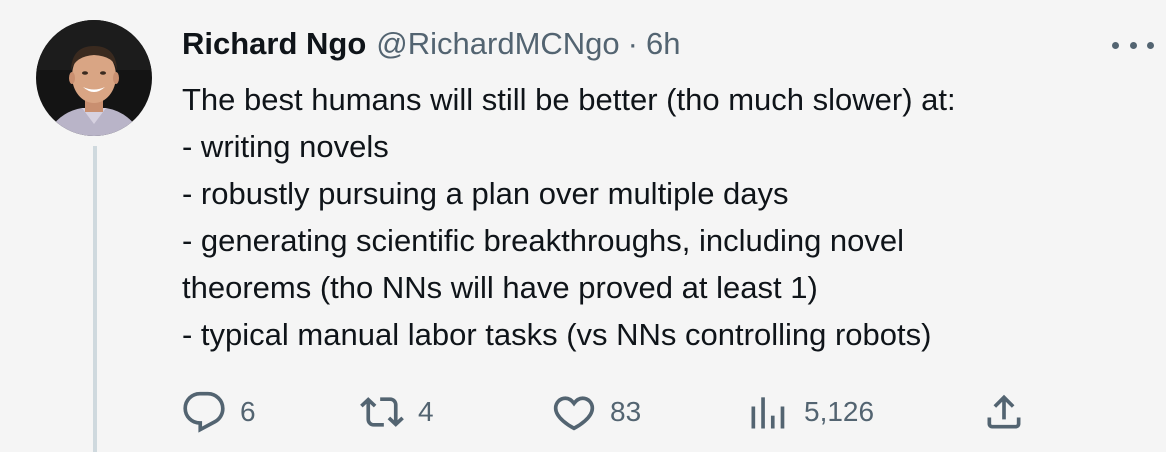 This screenshot has height=452, width=1166. Describe the element at coordinates (382, 412) in the screenshot. I see `retweet-icon` at that location.